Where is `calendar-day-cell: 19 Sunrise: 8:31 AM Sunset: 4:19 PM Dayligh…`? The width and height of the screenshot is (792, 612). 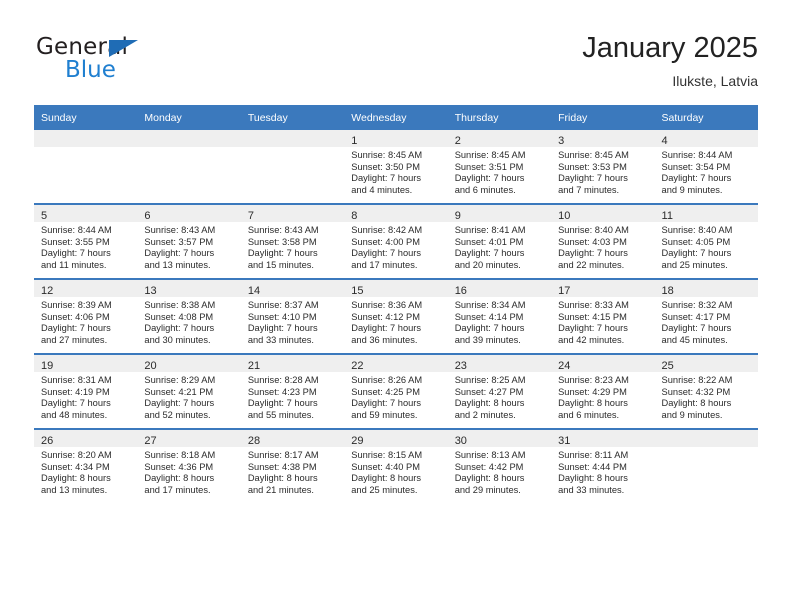
calendar-day-cell: 19 Sunrise: 8:31 AM Sunset: 4:19 PM Dayligh… is located at coordinates (86, 391).